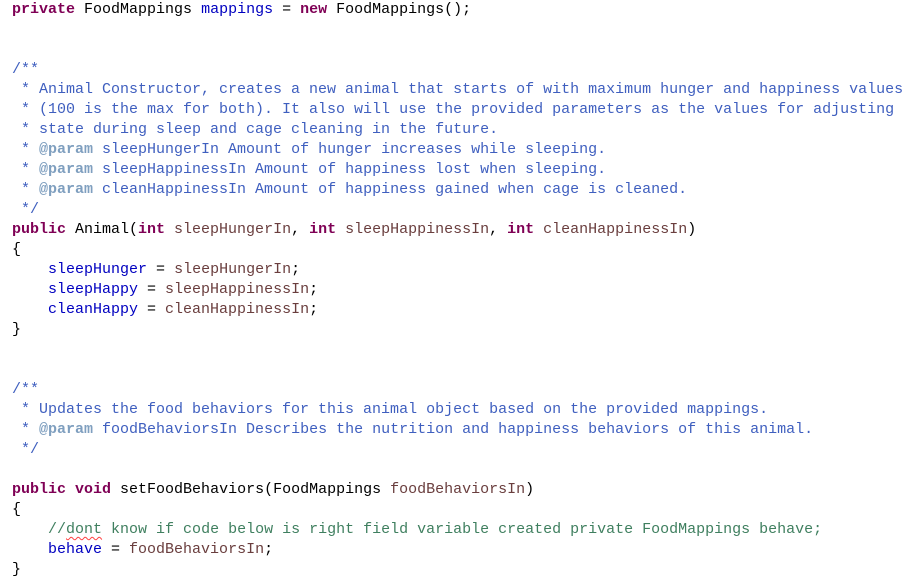 The height and width of the screenshot is (584, 914). What do you see at coordinates (44, 9) in the screenshot?
I see `keyword-private: private` at bounding box center [44, 9].